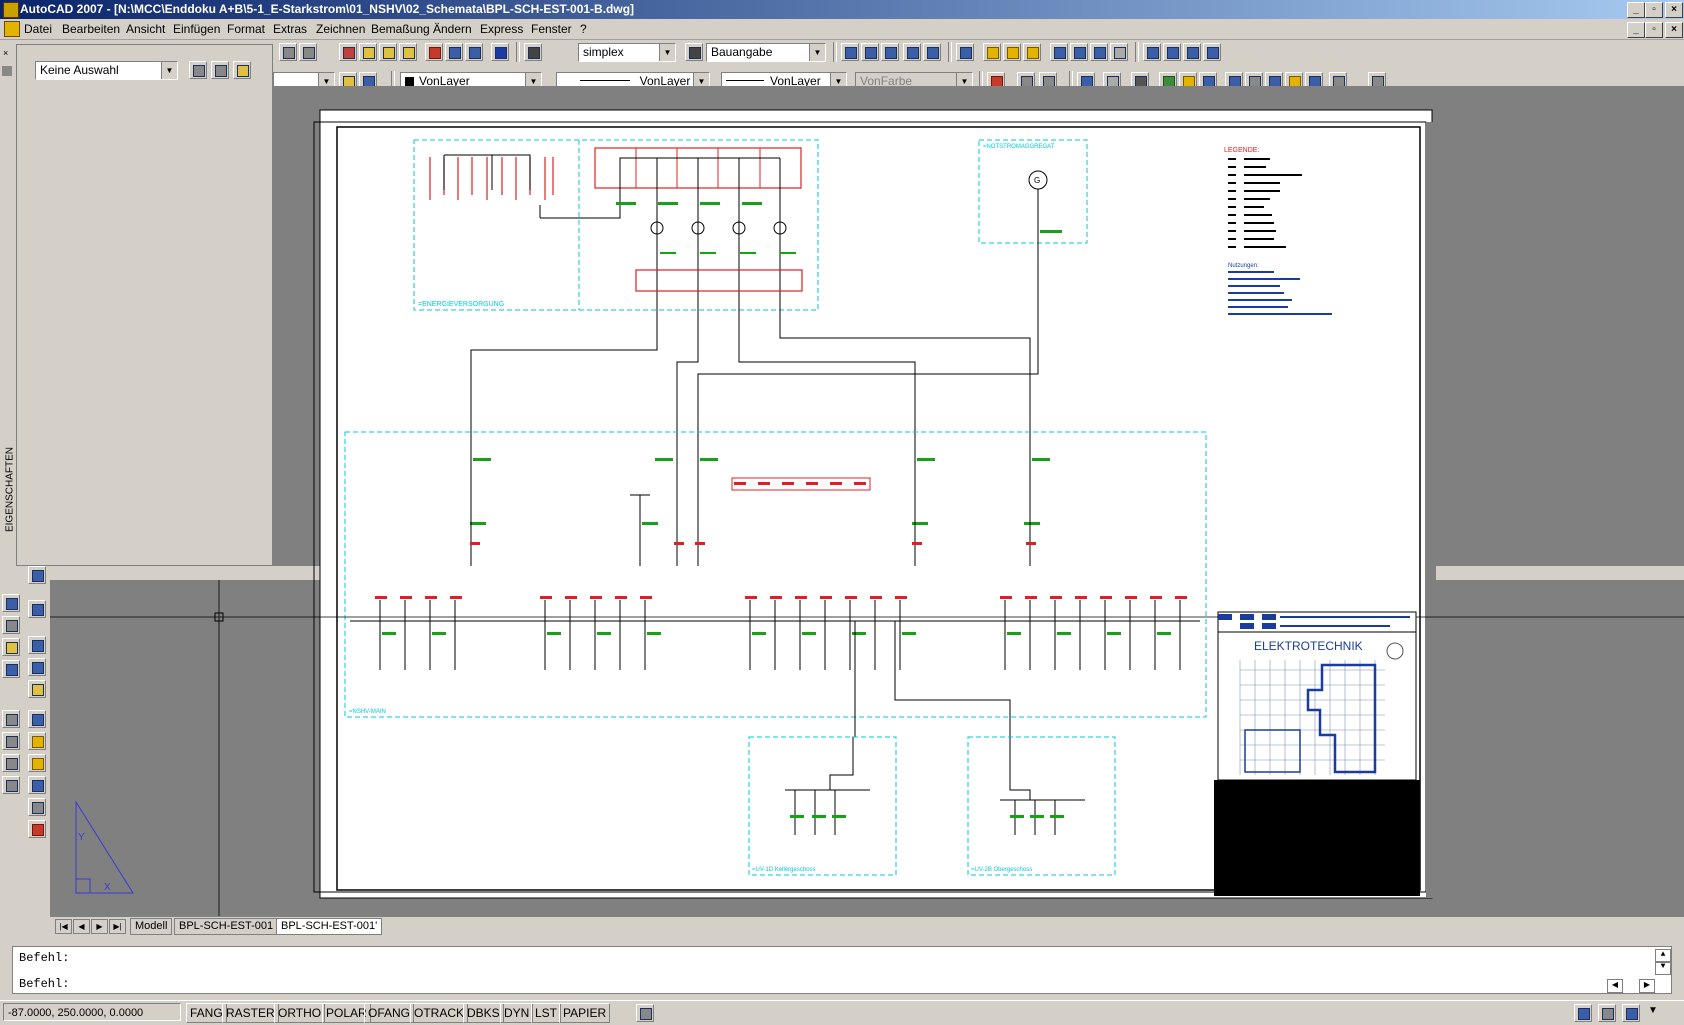  I want to click on toggle-papier: PAPIER, so click(585, 1013).